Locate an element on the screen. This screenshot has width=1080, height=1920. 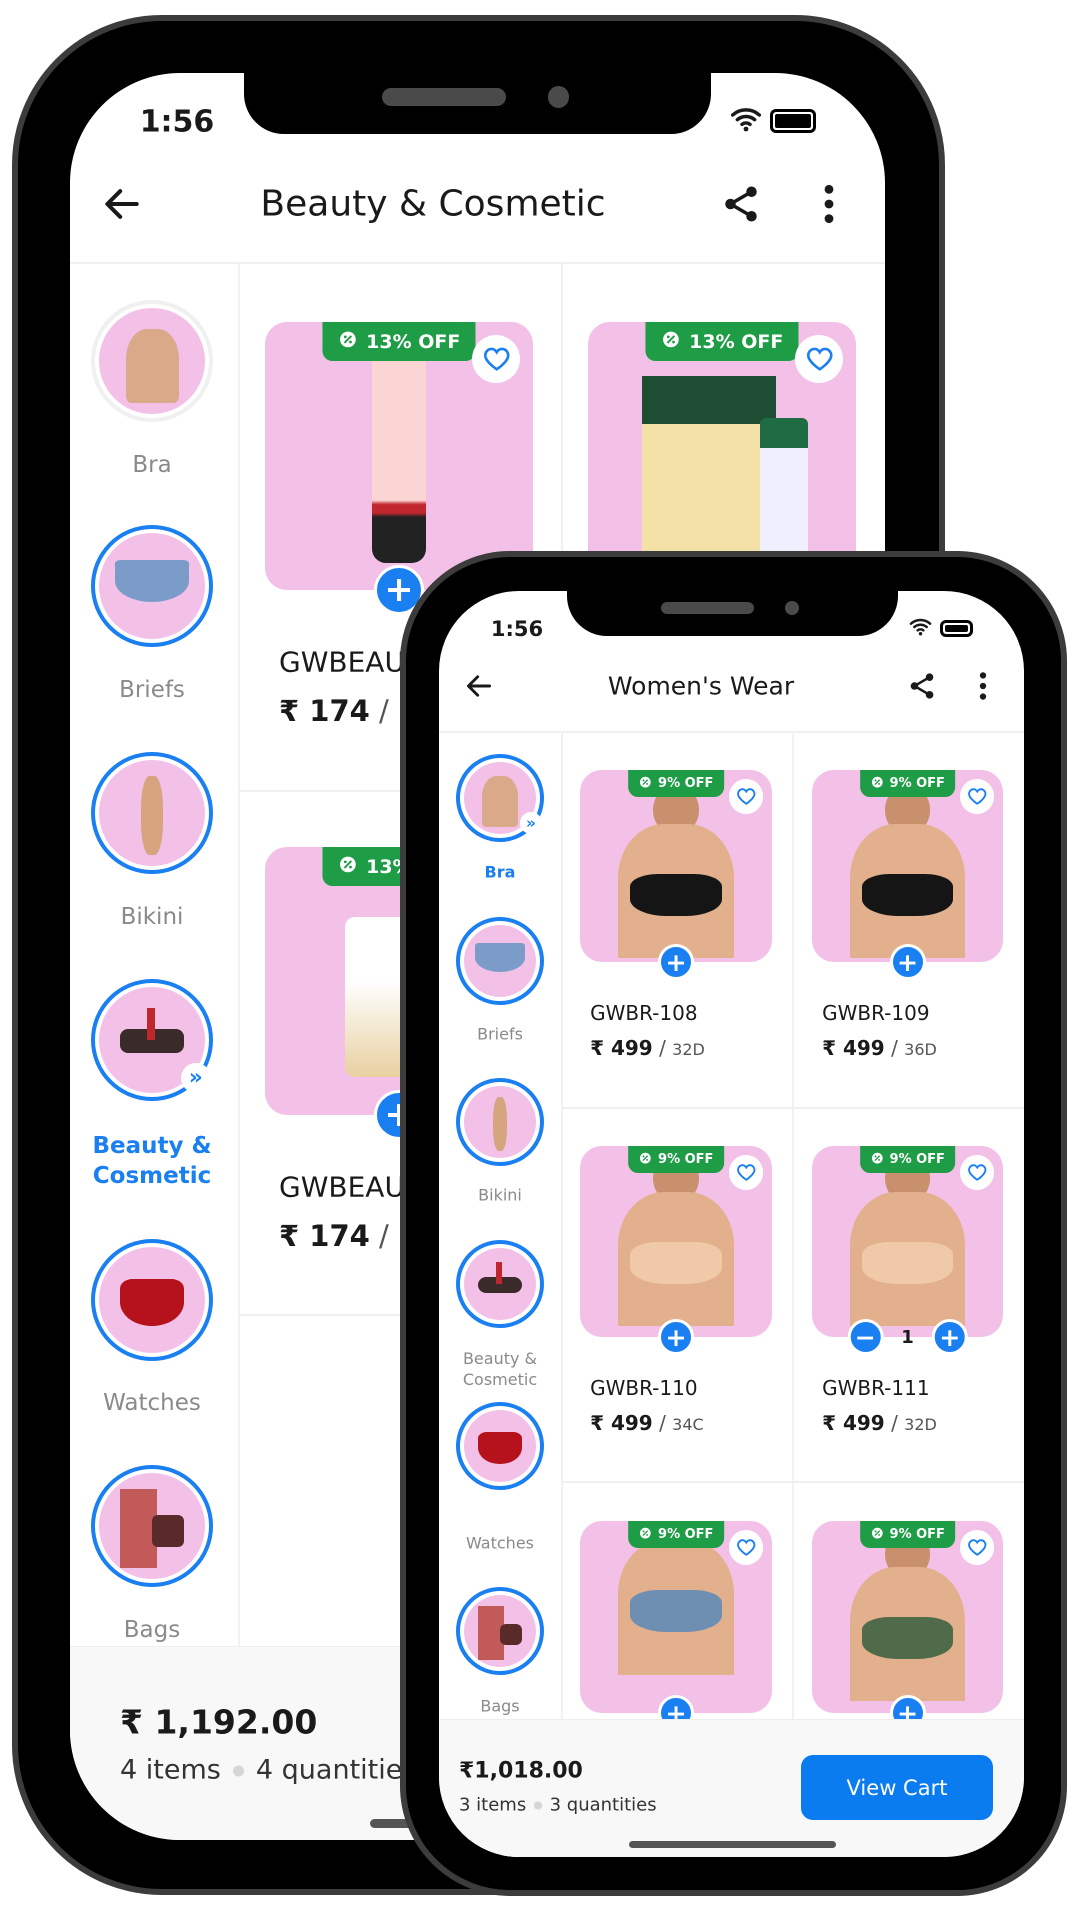
quantity-value: 1 is located at coordinates (907, 1337).